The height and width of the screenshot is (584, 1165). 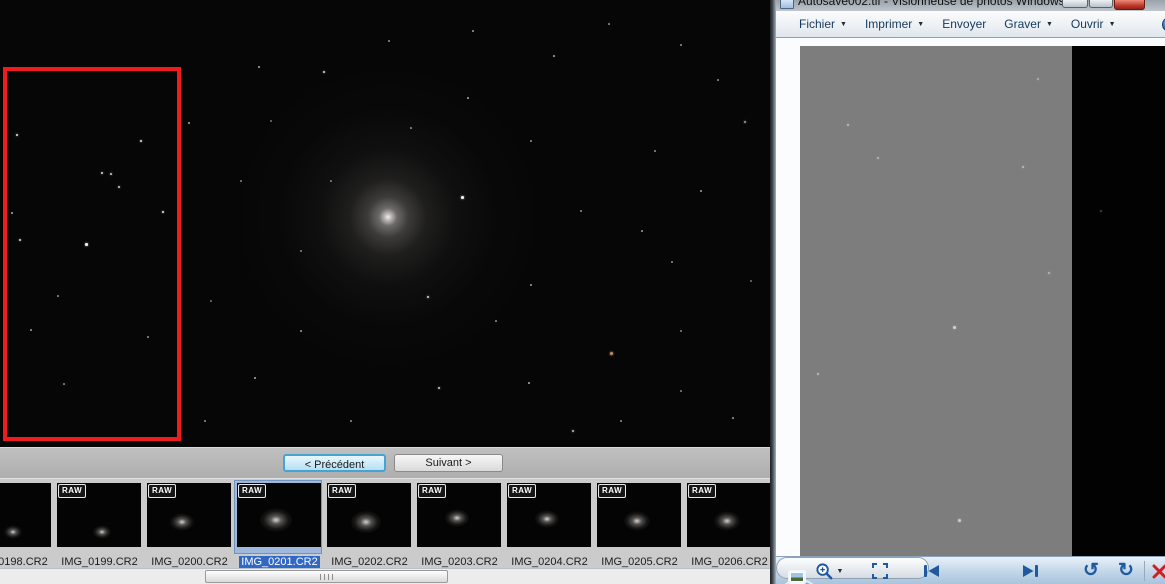 What do you see at coordinates (797, 577) in the screenshot?
I see `slideshow-picture-icon` at bounding box center [797, 577].